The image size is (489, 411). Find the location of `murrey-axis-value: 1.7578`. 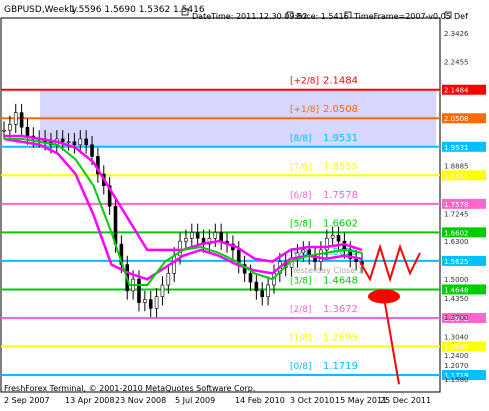

murrey-axis-value: 1.7578 is located at coordinates (456, 205).